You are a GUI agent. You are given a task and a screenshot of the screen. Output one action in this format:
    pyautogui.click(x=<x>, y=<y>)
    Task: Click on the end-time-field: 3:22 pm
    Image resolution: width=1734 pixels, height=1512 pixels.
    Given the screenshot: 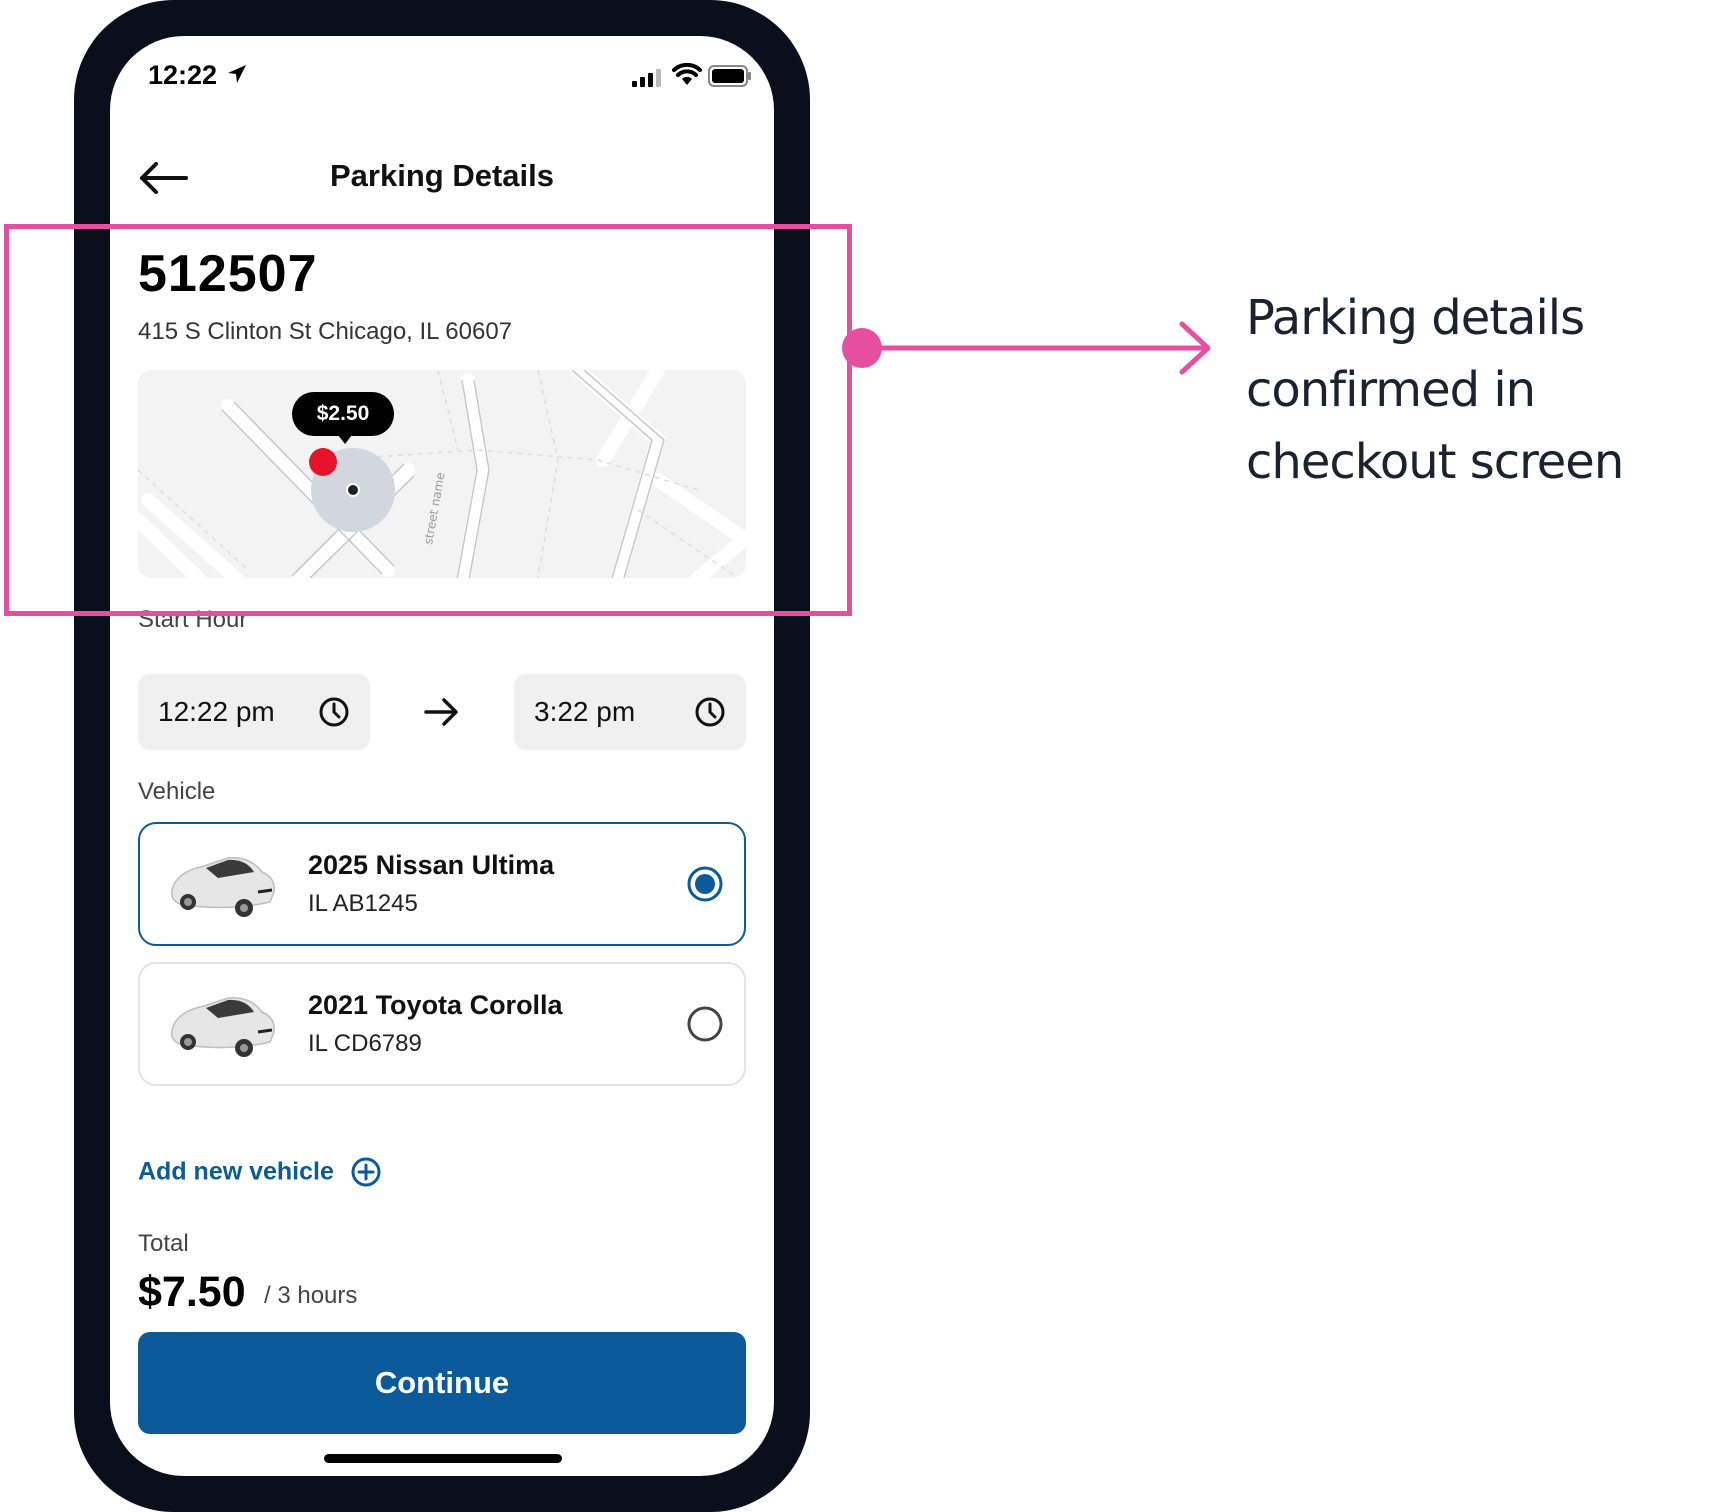 What is the action you would take?
    pyautogui.click(x=630, y=712)
    